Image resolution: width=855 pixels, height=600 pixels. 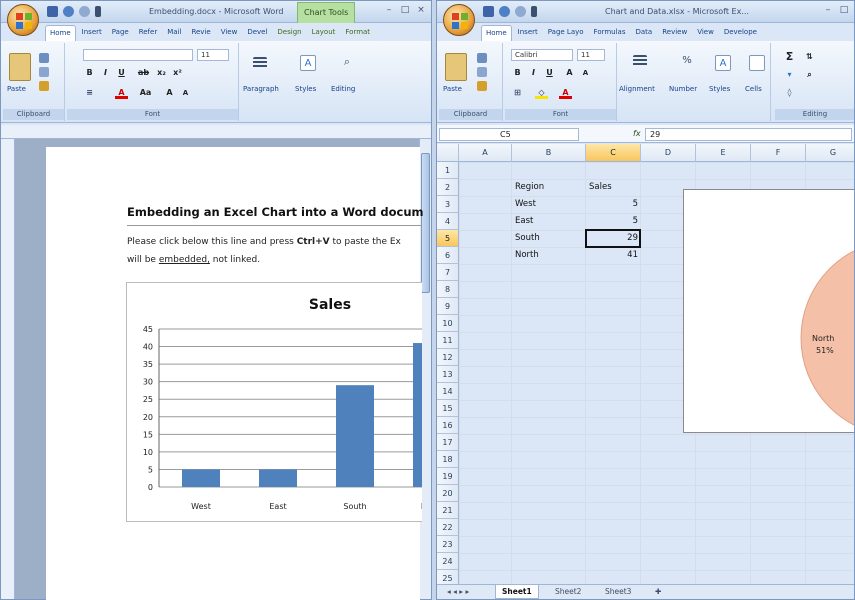 I want to click on tab-mailings: Mail, so click(x=174, y=33).